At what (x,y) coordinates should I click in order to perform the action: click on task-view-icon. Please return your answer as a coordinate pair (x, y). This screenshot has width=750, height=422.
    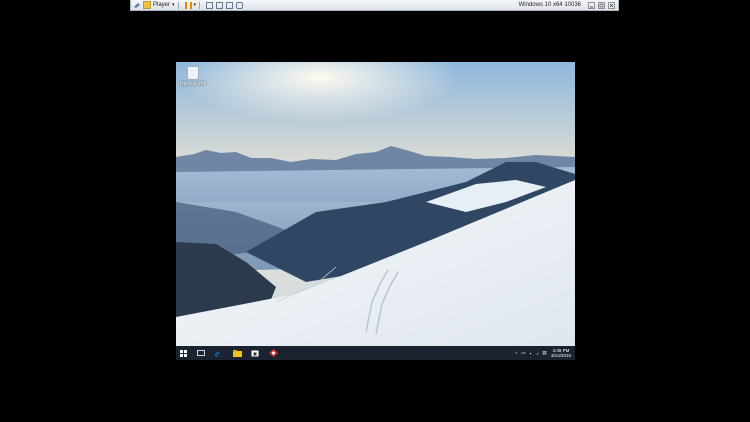
    Looking at the image, I should click on (201, 353).